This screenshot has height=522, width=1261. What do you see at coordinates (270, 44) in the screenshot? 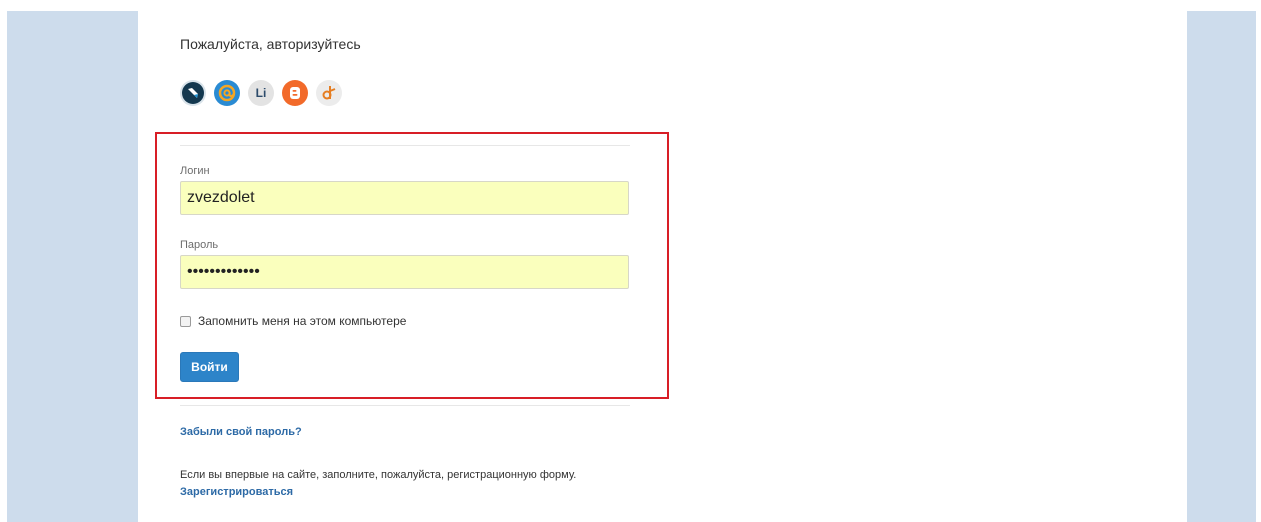
I see `page-title: Пожалуйста, авторизуйтесь` at bounding box center [270, 44].